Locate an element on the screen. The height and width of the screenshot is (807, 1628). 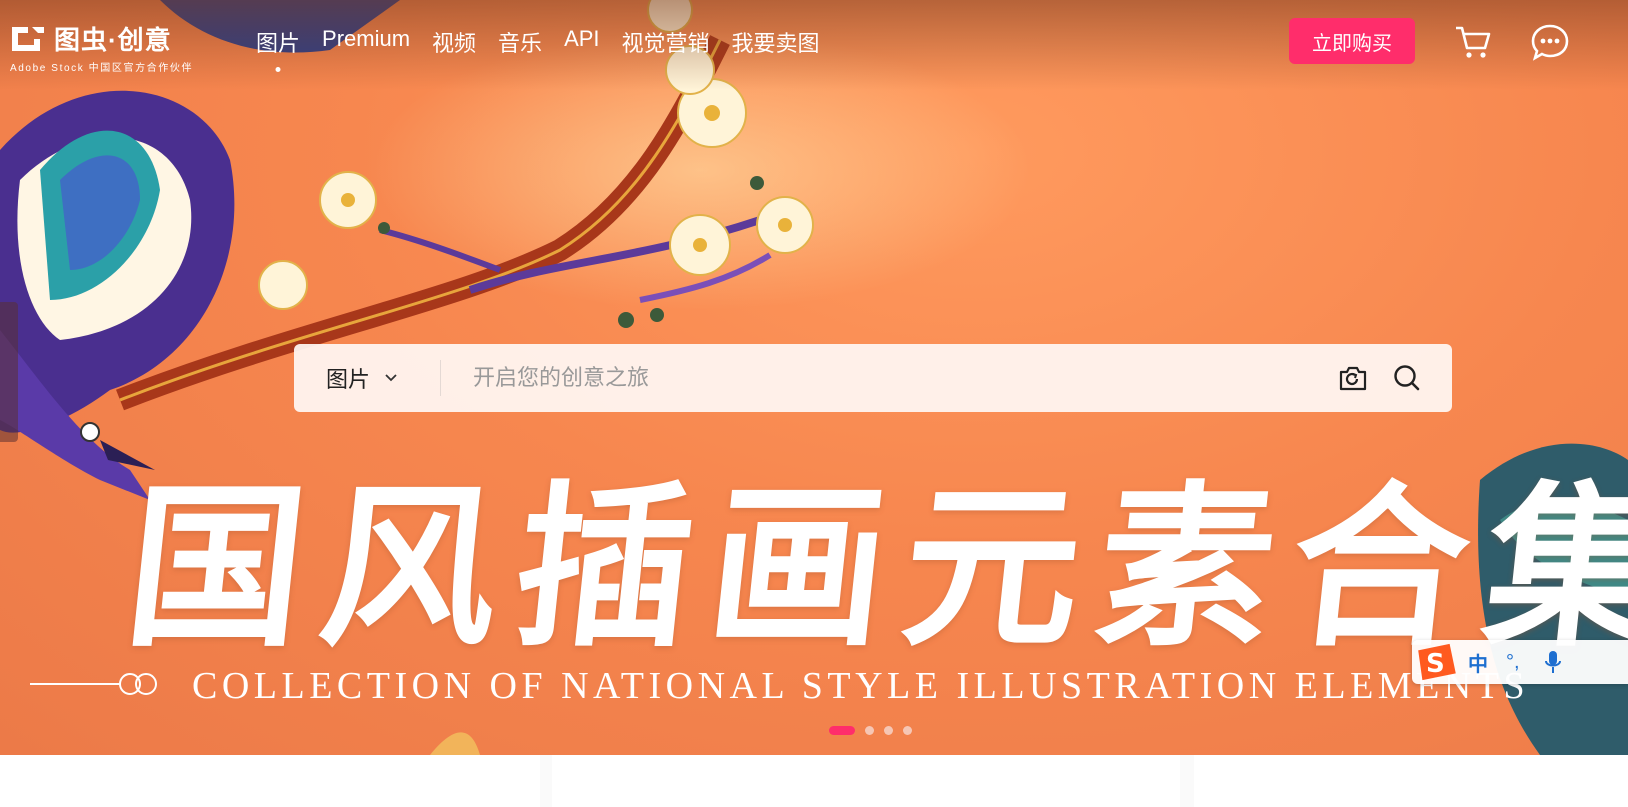
nav-item-visual-marketing: 视觉营销 is located at coordinates (666, 42).